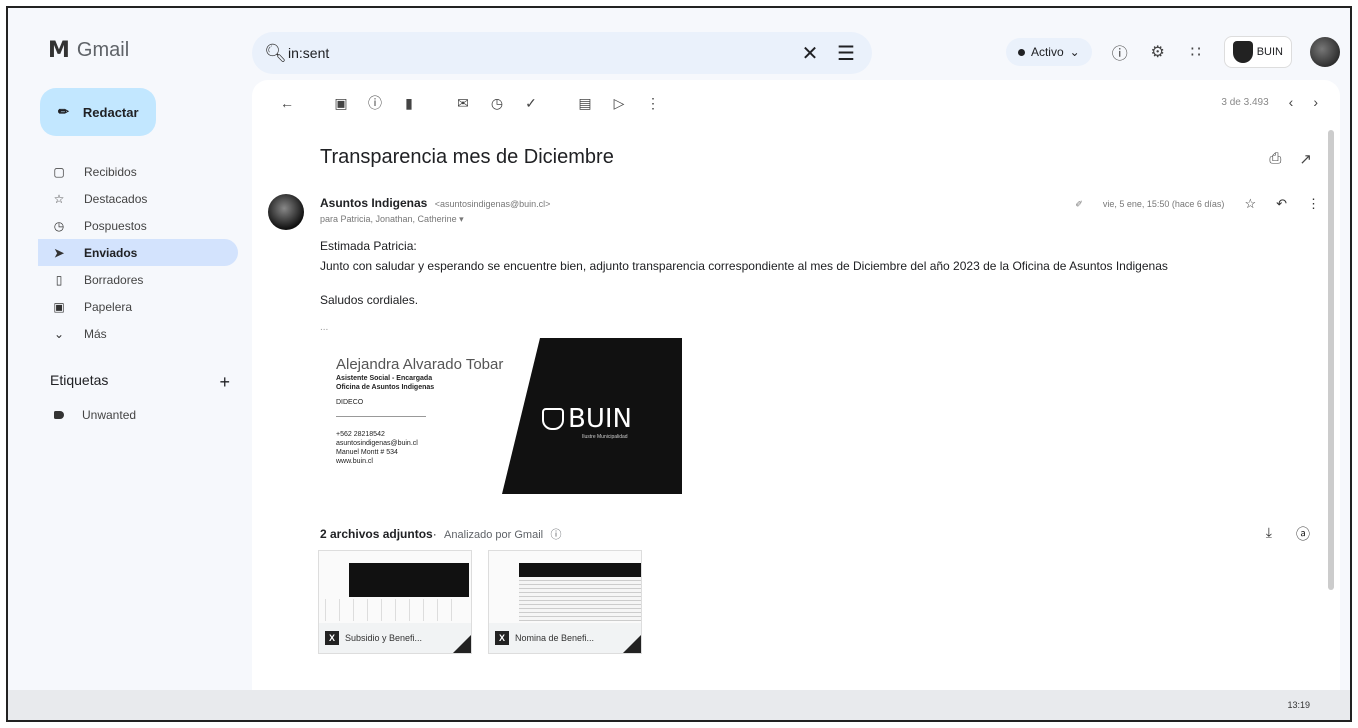 This screenshot has width=1358, height=728. I want to click on app-name: Gmail, so click(103, 50).